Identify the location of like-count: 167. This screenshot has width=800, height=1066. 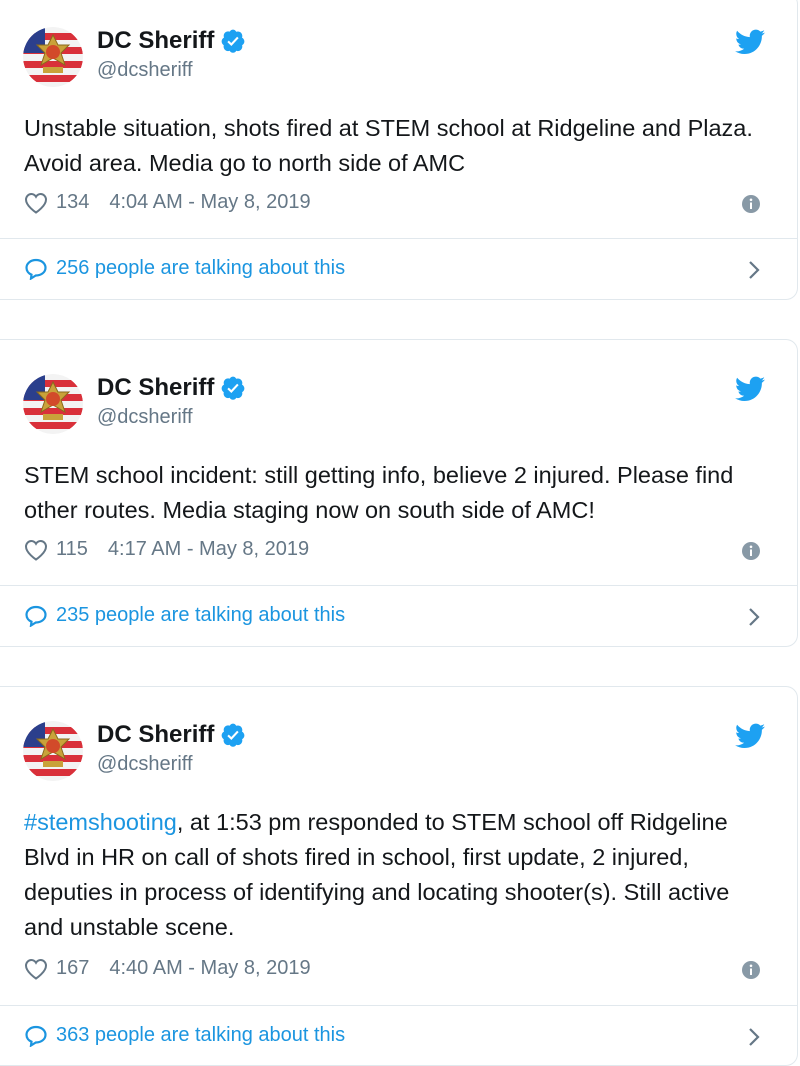
(73, 968).